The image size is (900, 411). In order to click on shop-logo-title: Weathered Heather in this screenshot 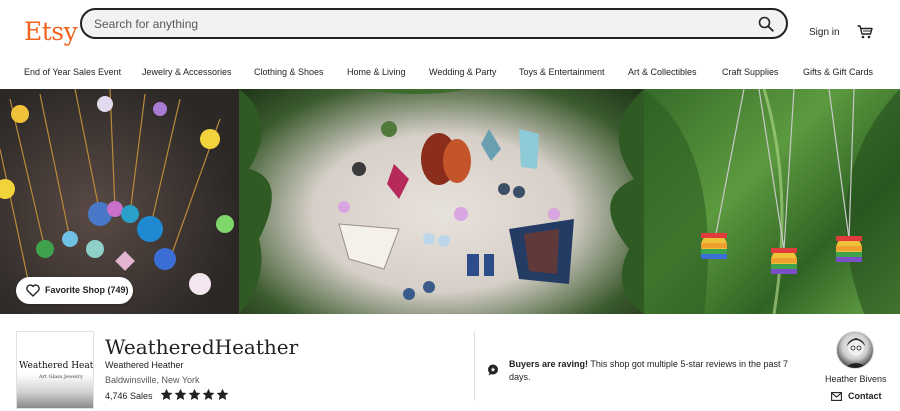, I will do `click(56, 366)`.